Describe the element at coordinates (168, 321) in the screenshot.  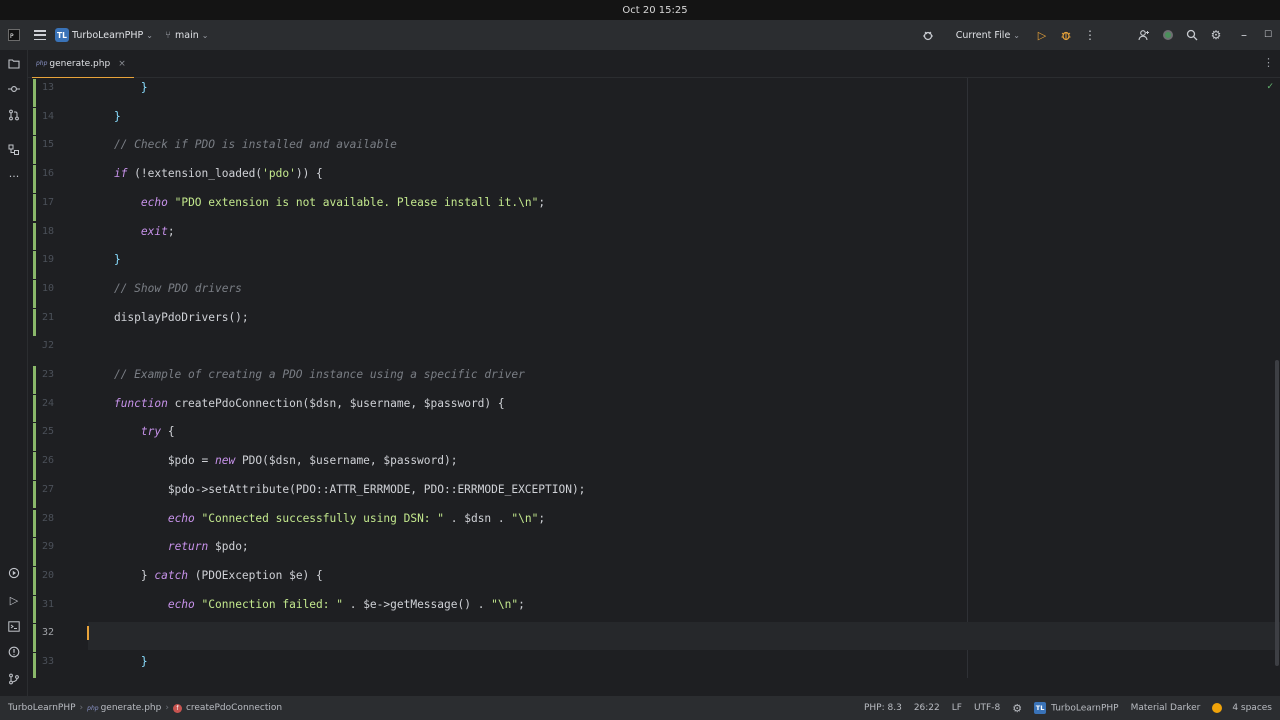
I see `code-line: displayPdoDrivers();` at that location.